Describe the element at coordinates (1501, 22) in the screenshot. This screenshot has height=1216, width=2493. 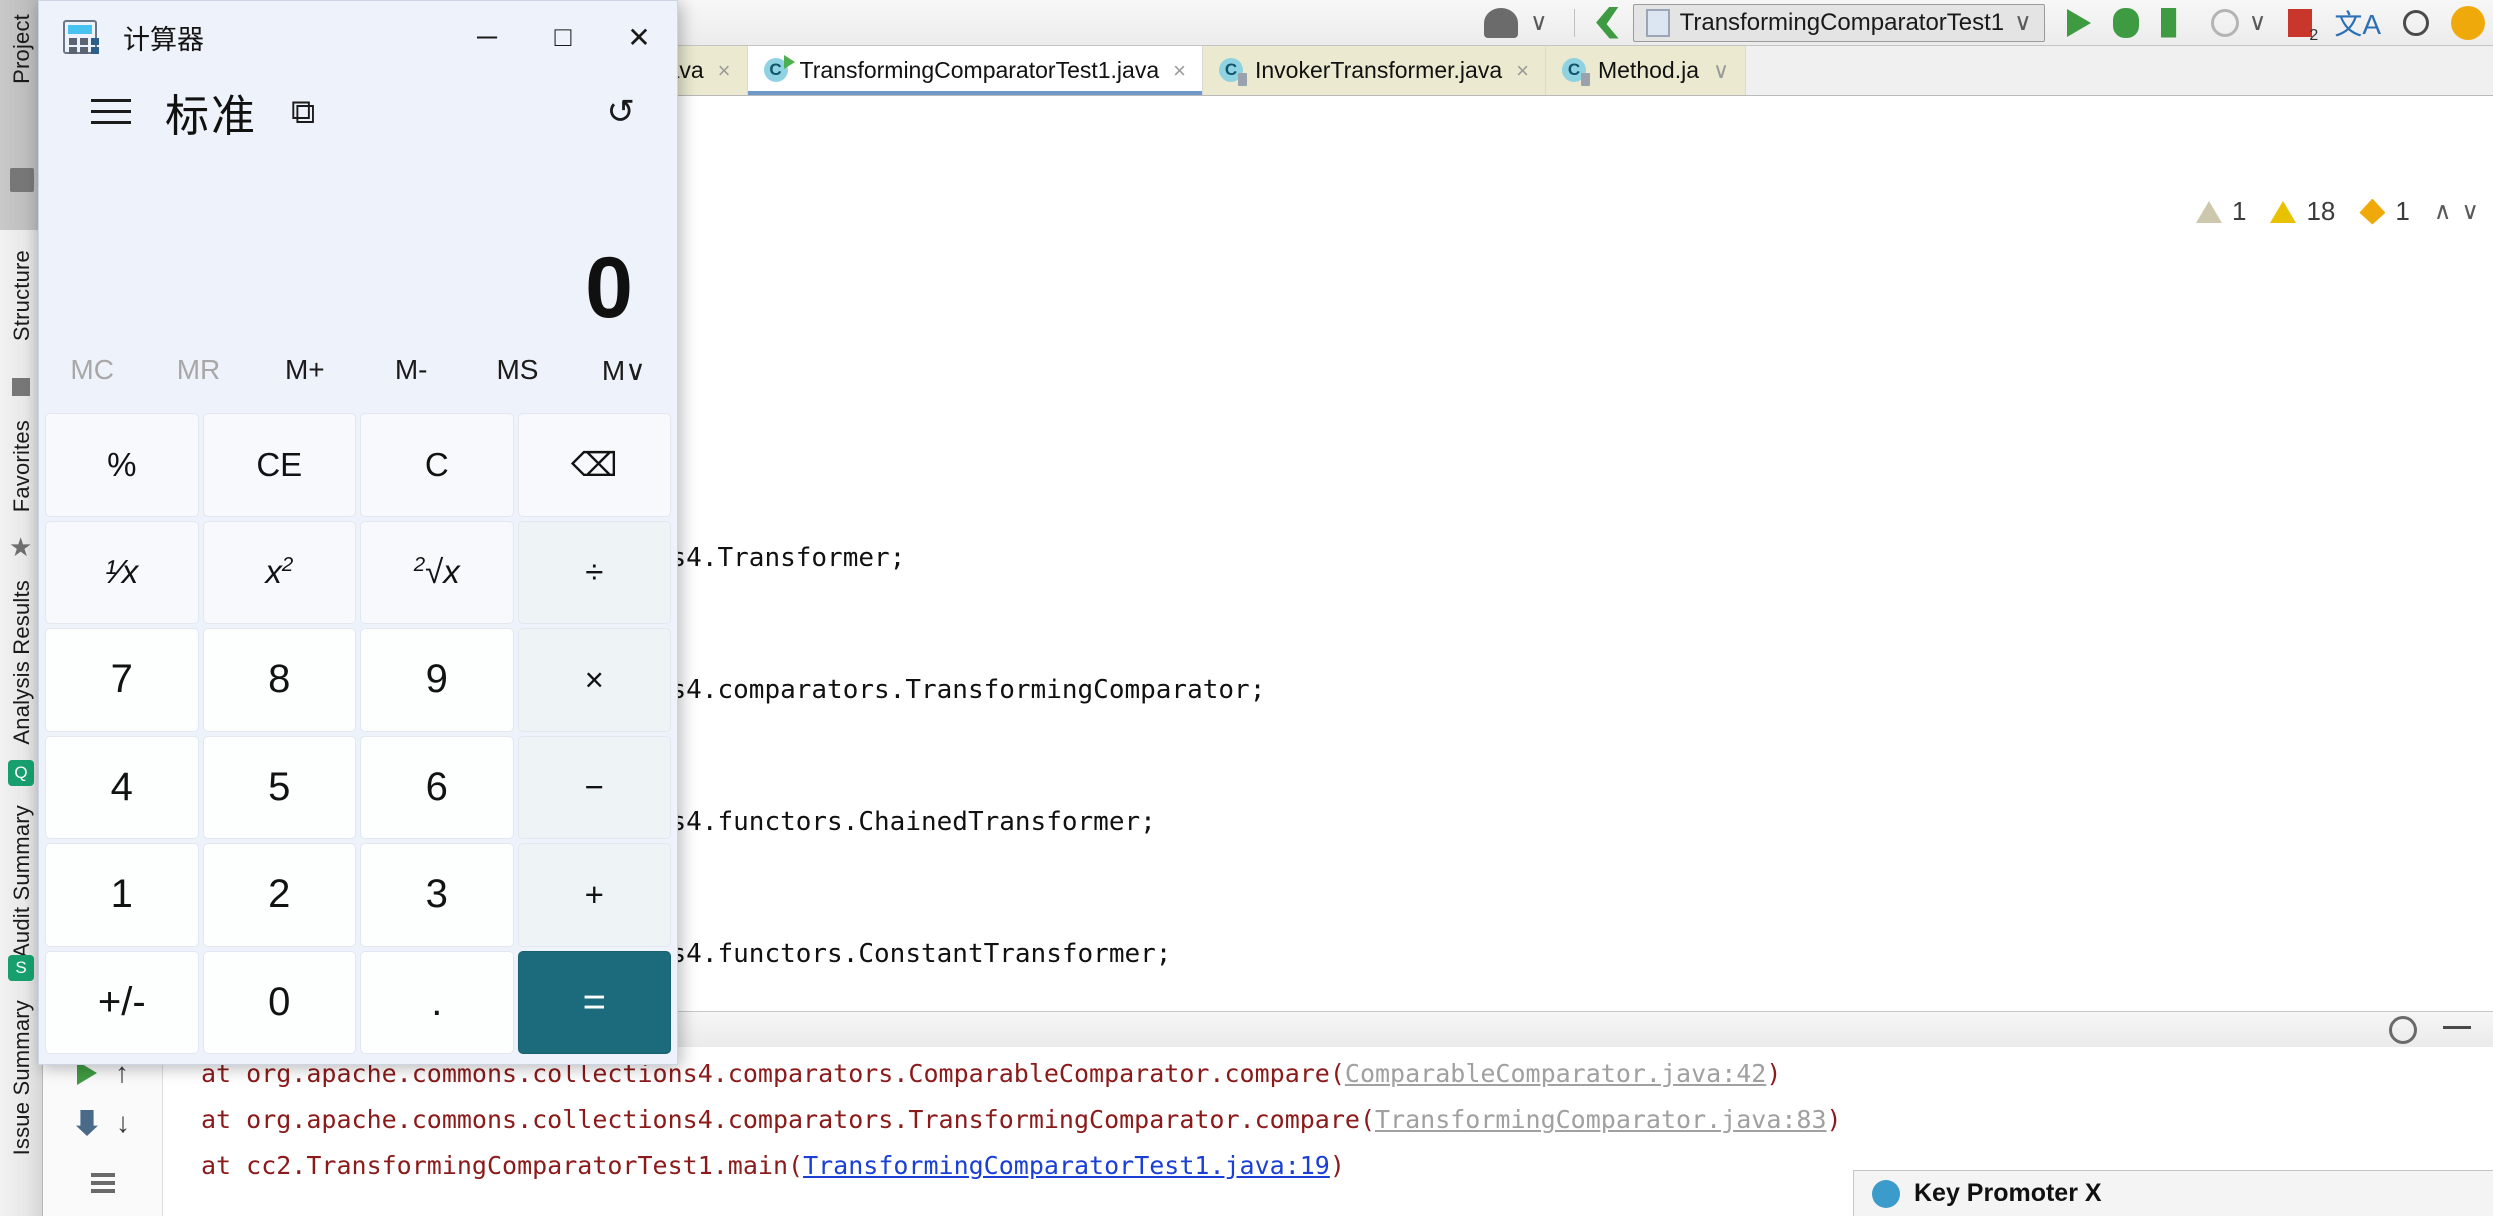
I see `user-icon` at that location.